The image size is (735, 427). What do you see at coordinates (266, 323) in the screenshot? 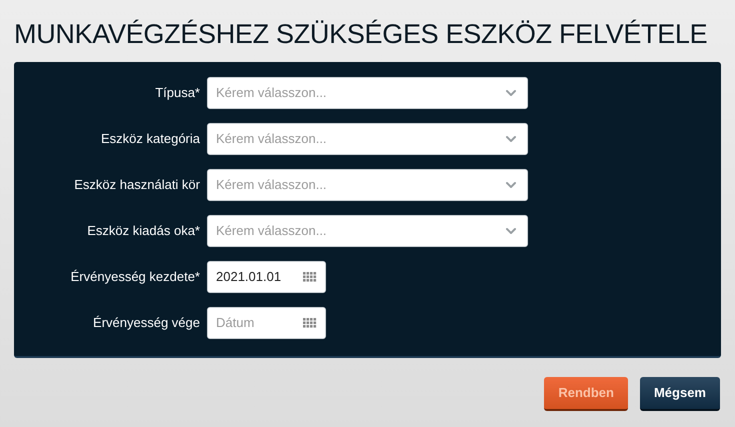
I see `date-field: Dátum` at bounding box center [266, 323].